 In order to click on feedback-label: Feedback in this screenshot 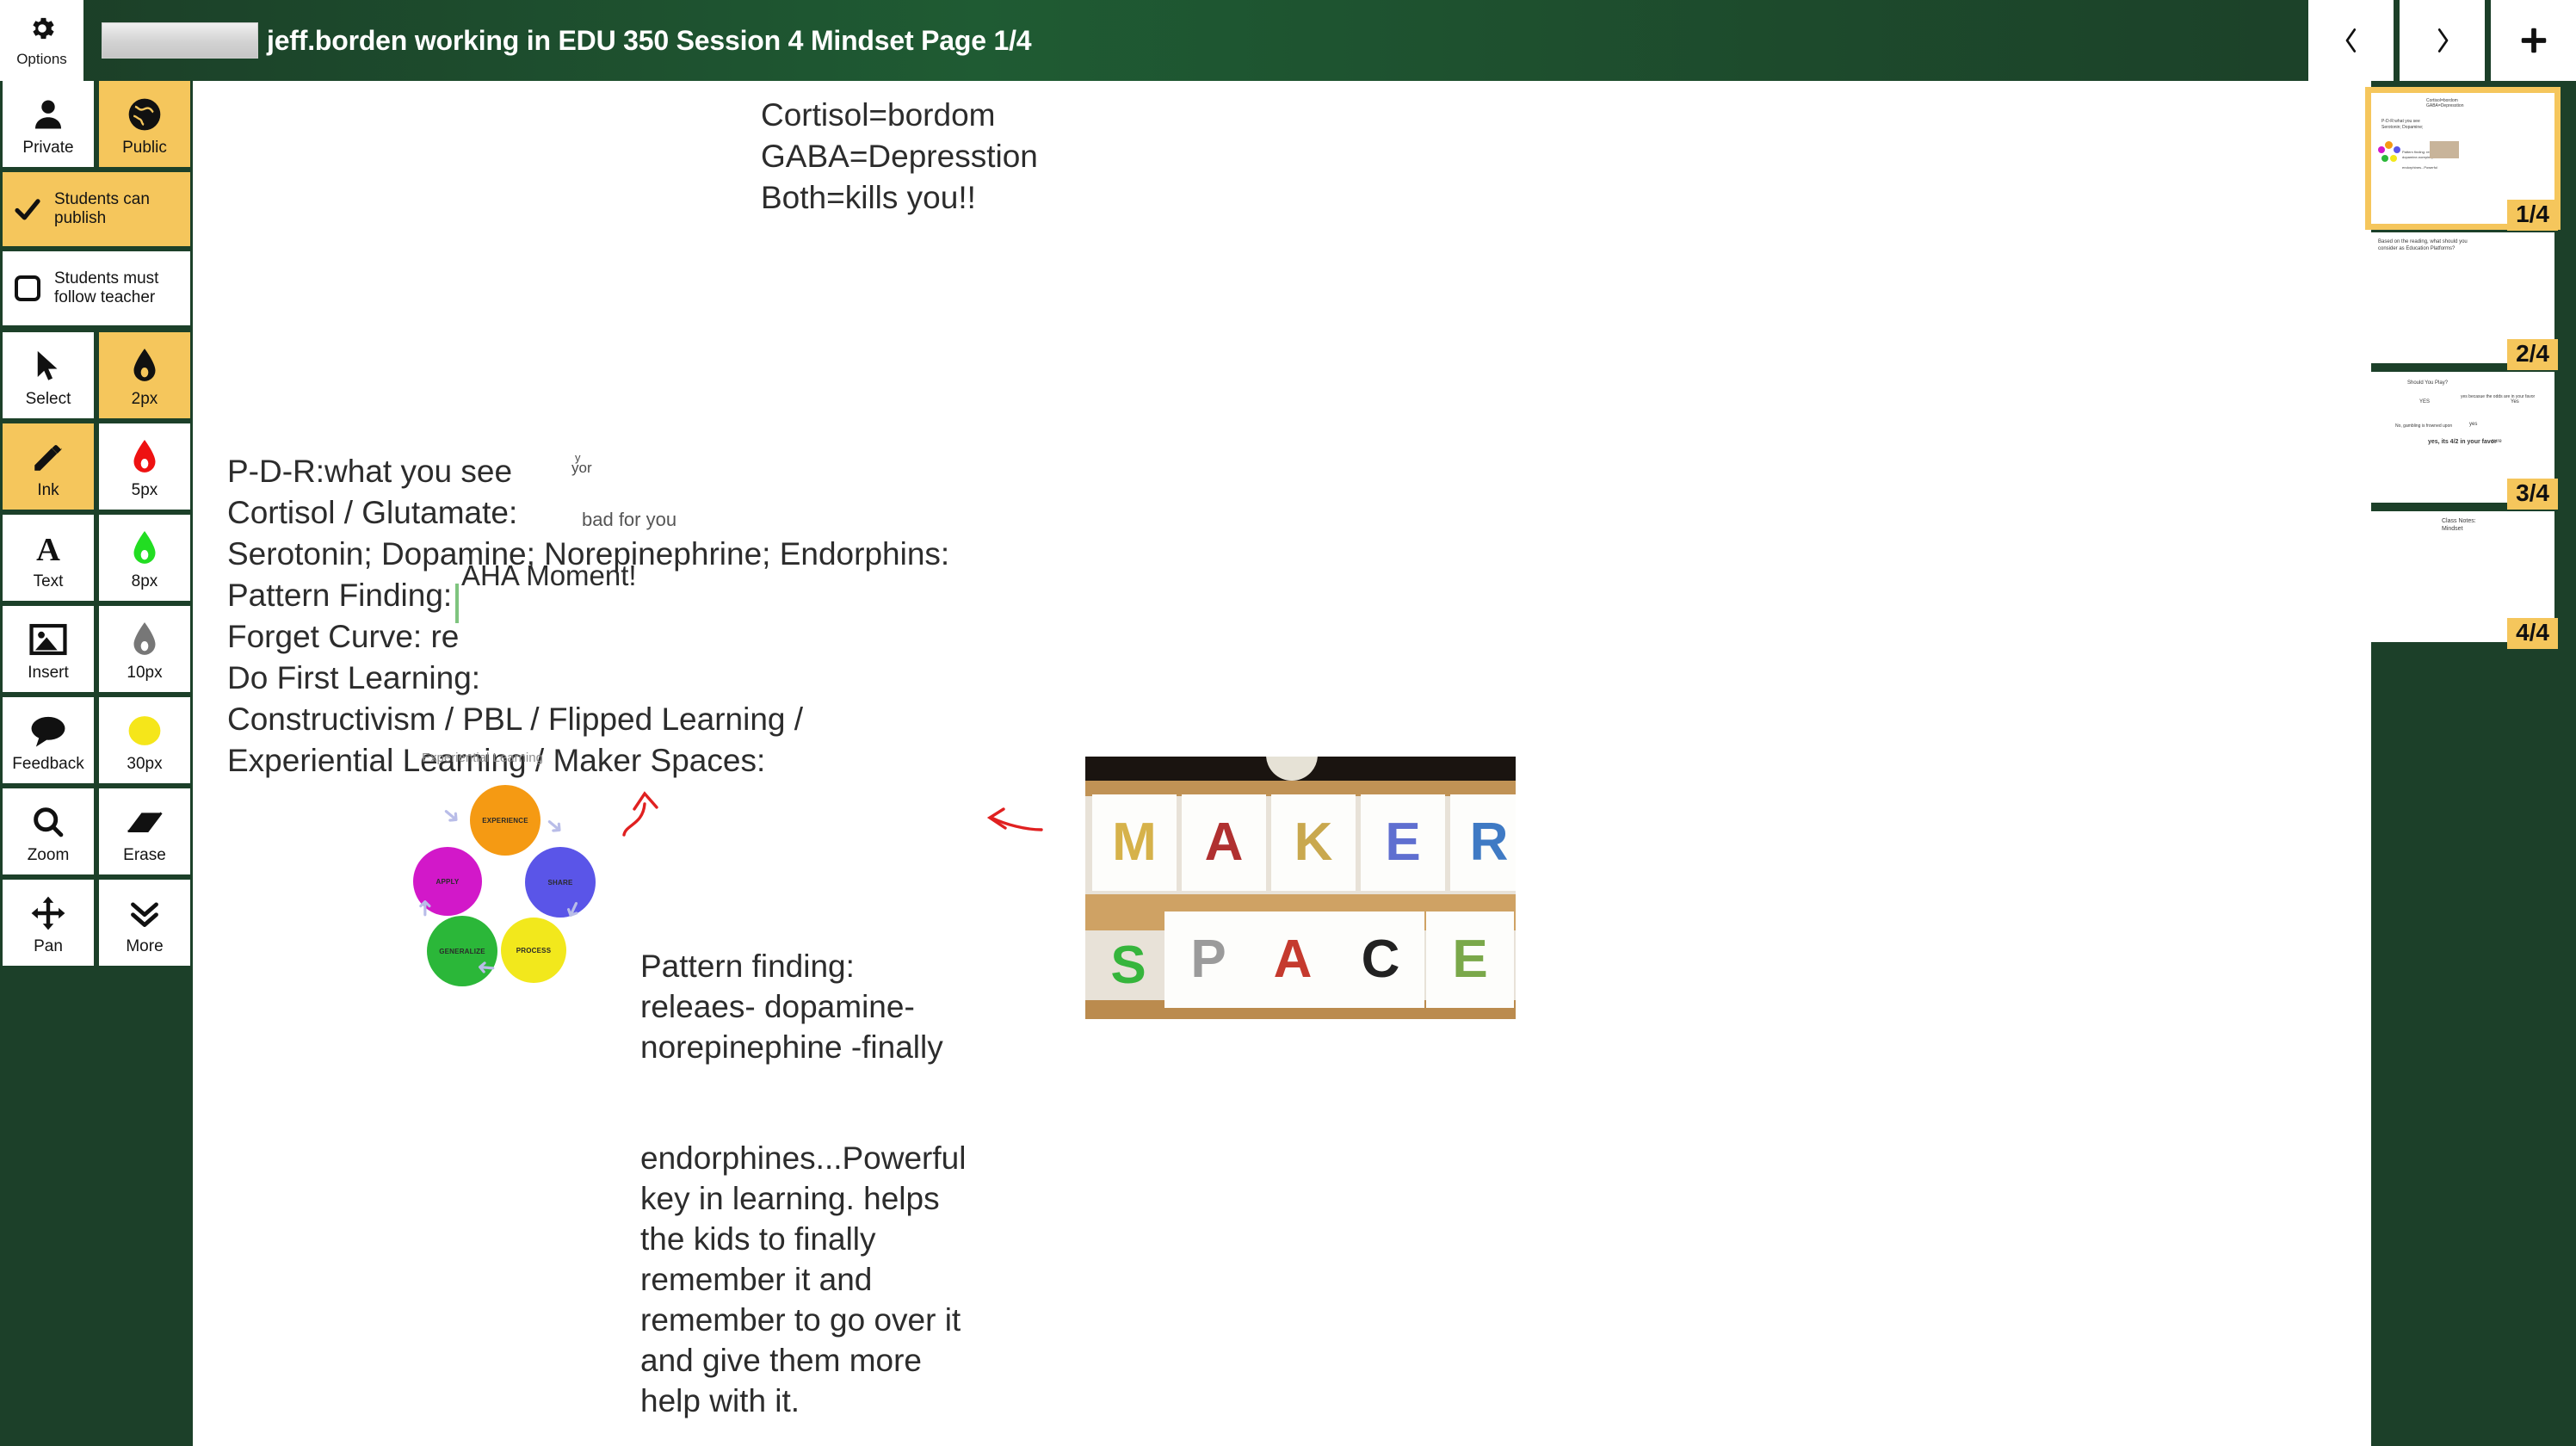, I will do `click(48, 764)`.